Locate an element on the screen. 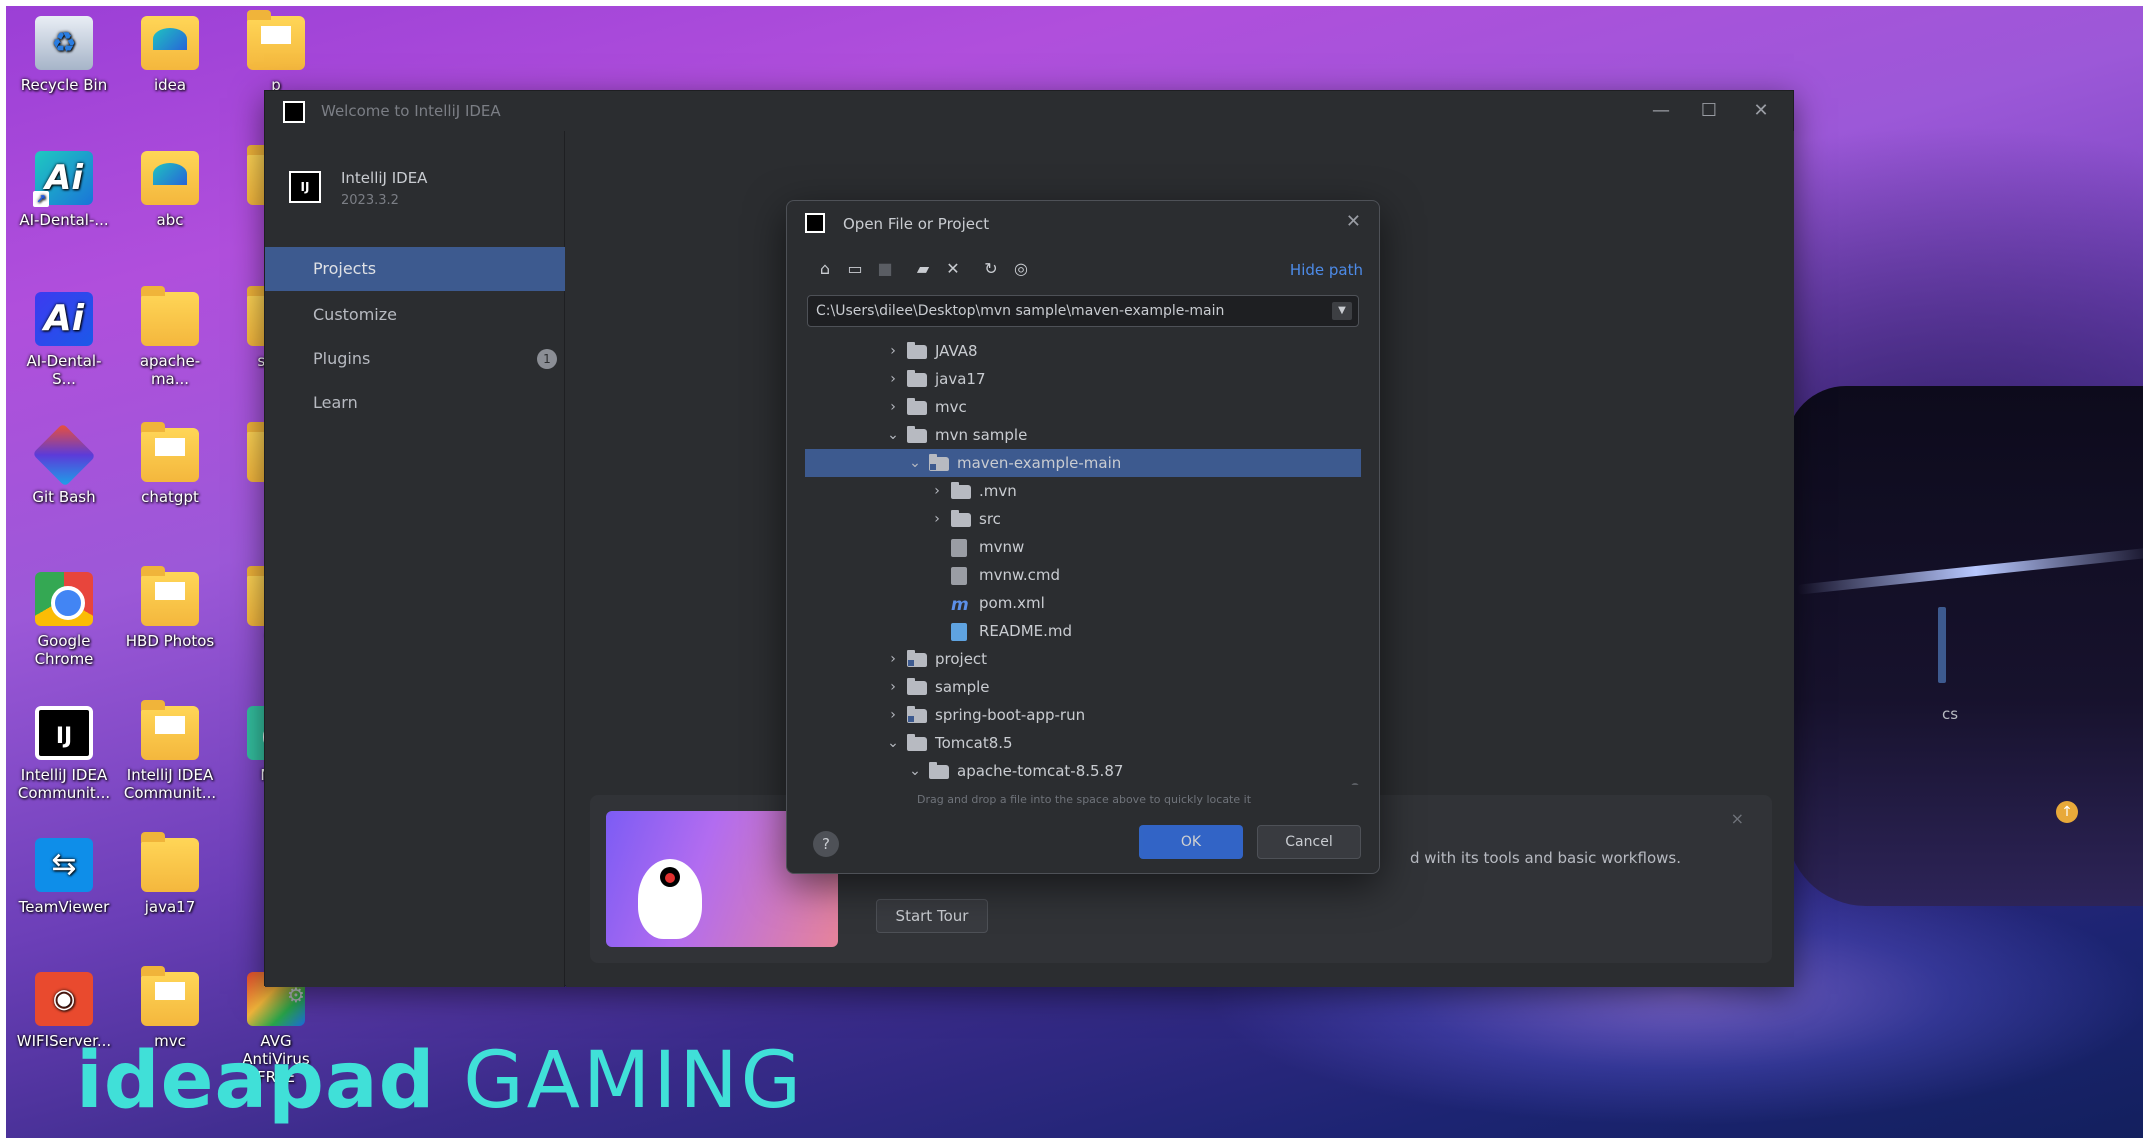 The image size is (2149, 1144). project-folder-icon: ■ is located at coordinates (885, 269).